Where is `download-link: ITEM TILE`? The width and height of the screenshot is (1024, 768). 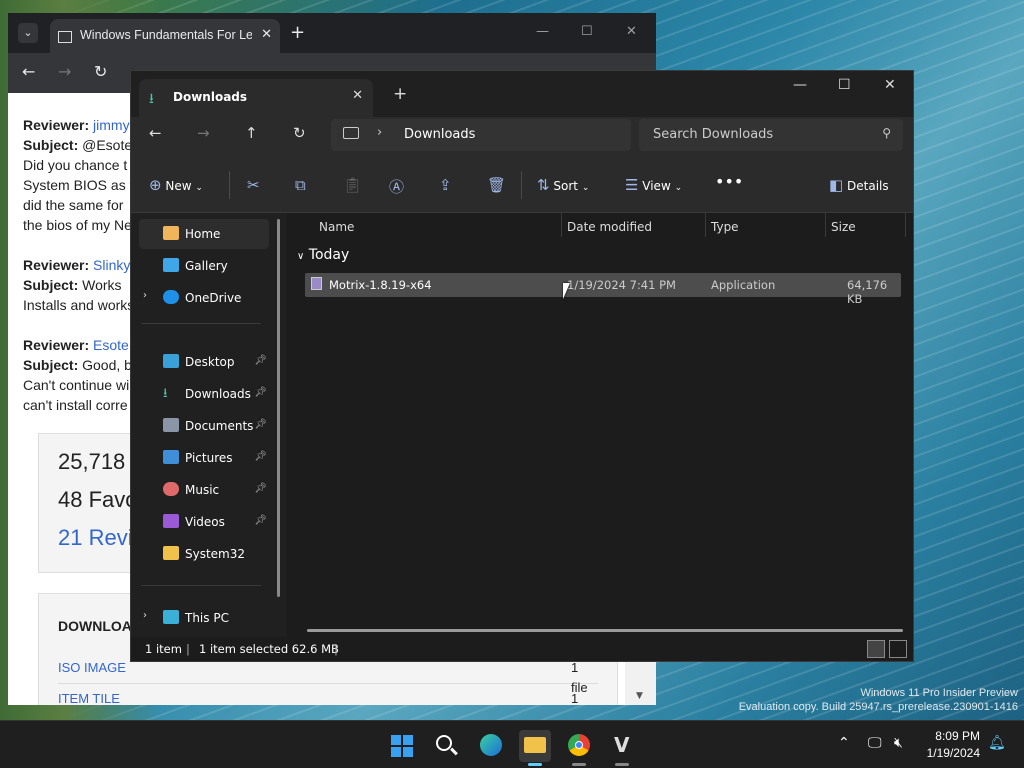 download-link: ITEM TILE is located at coordinates (89, 697).